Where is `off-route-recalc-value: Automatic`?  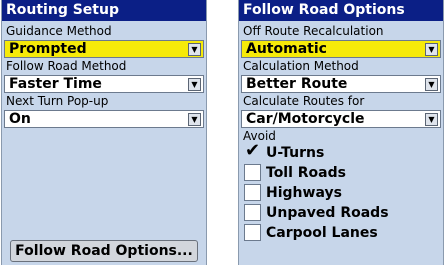 off-route-recalc-value: Automatic is located at coordinates (286, 49).